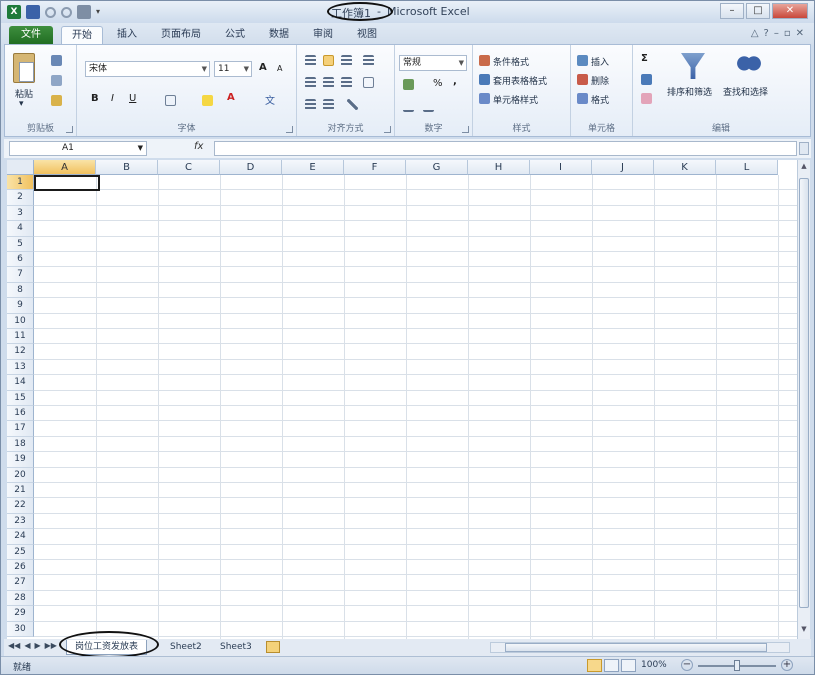 The height and width of the screenshot is (675, 815). What do you see at coordinates (170, 100) in the screenshot?
I see `border-icon` at bounding box center [170, 100].